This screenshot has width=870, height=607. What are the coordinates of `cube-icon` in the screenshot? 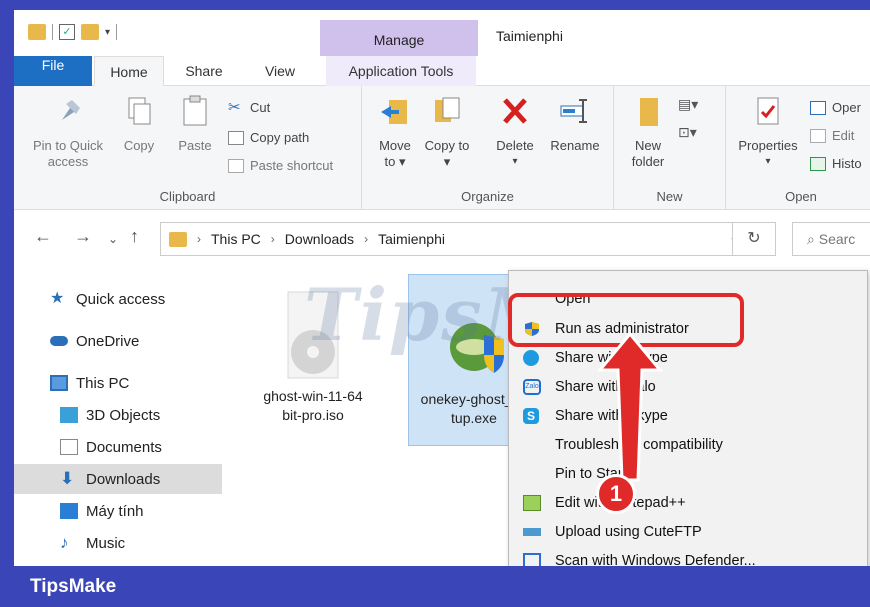 It's located at (69, 415).